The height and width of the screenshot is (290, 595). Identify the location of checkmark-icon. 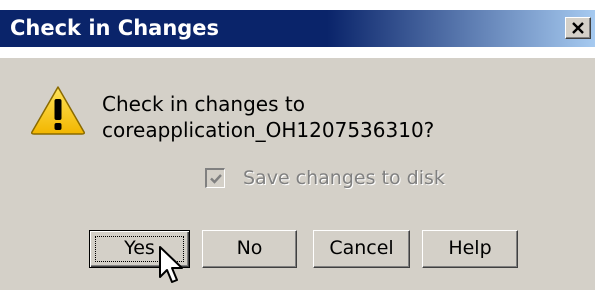
(216, 179).